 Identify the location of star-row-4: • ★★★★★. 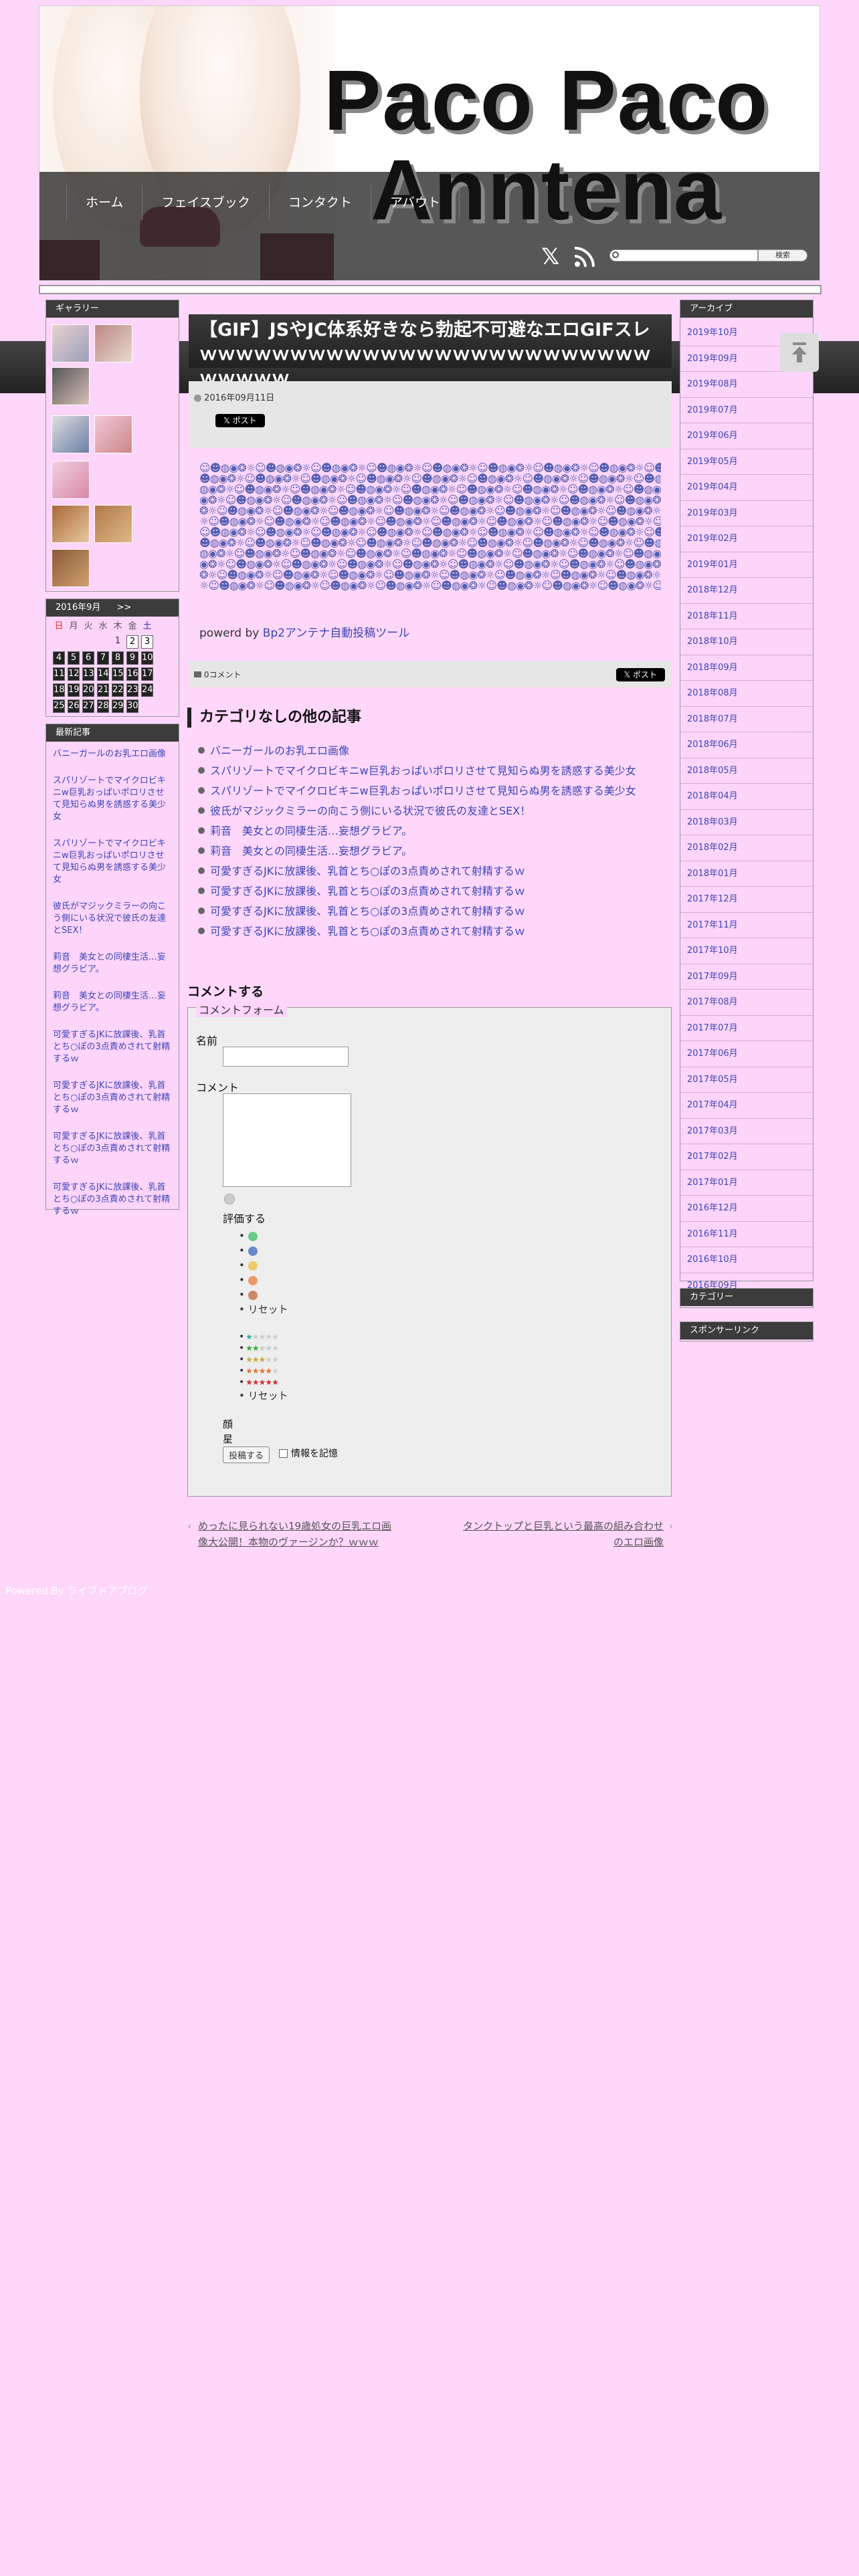
(263, 1372).